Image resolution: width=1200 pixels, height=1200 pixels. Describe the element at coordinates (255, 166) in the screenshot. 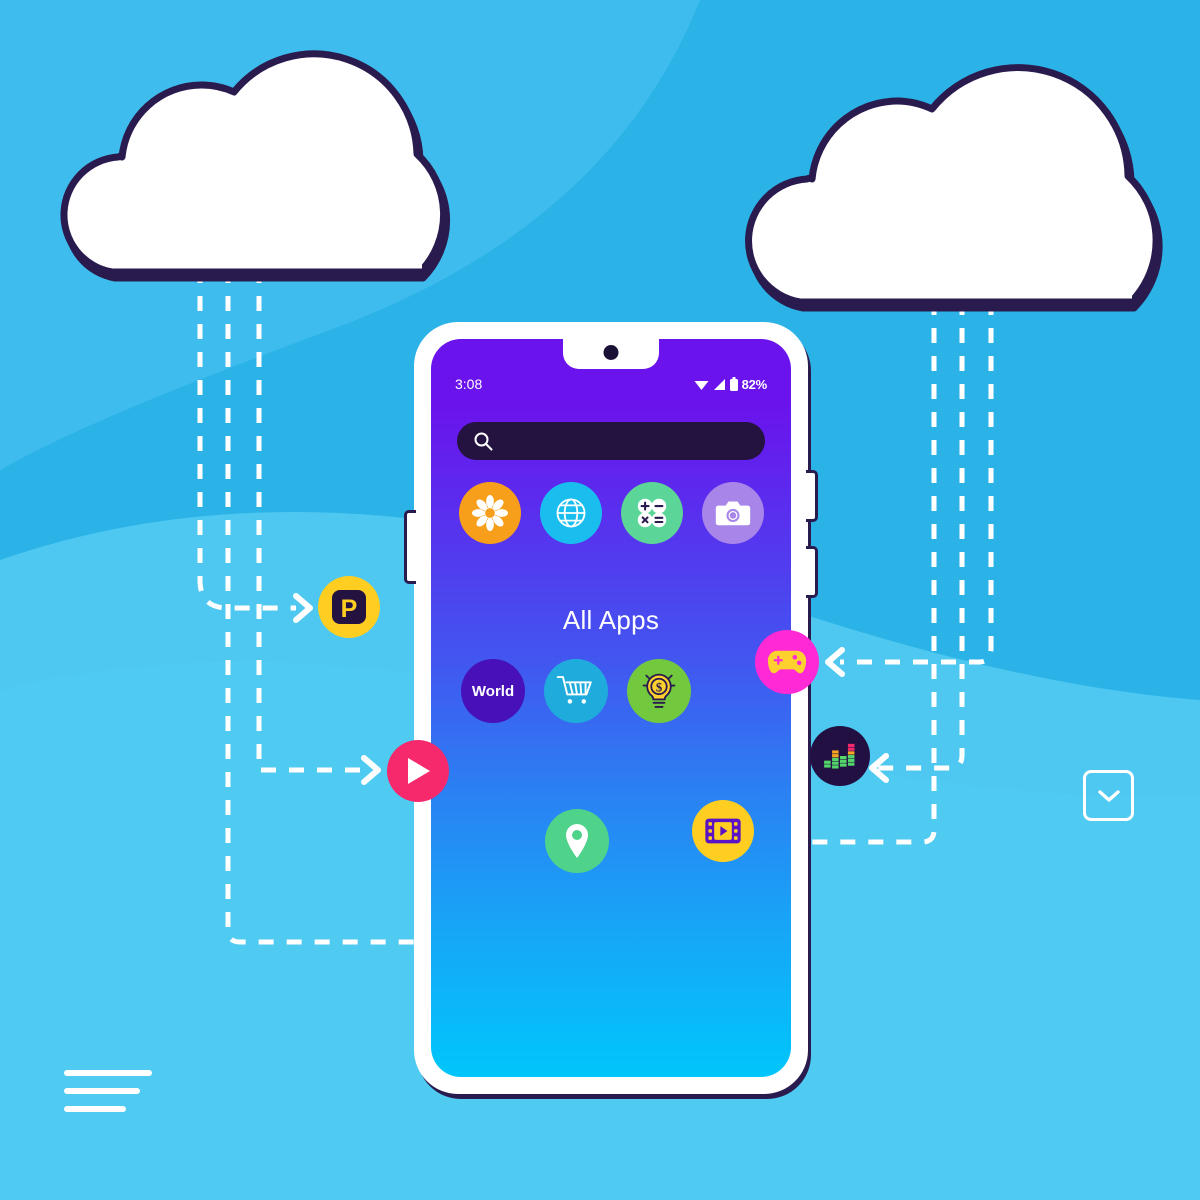

I see `left-cloud` at that location.